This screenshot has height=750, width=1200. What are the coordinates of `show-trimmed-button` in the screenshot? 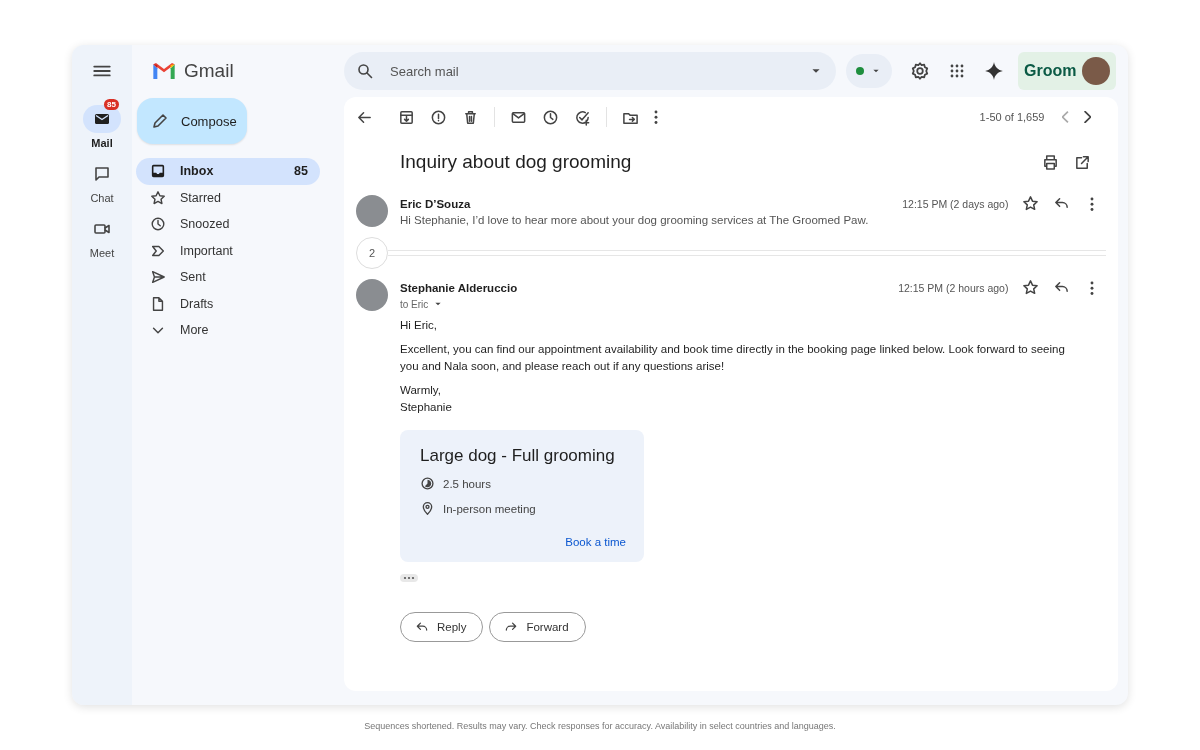 It's located at (409, 578).